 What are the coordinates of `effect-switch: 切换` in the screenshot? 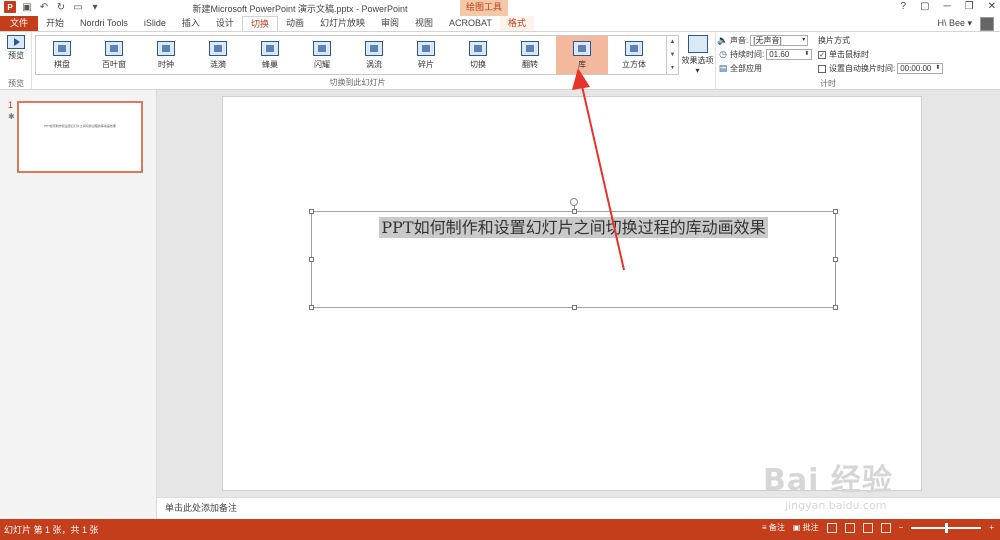 It's located at (478, 55).